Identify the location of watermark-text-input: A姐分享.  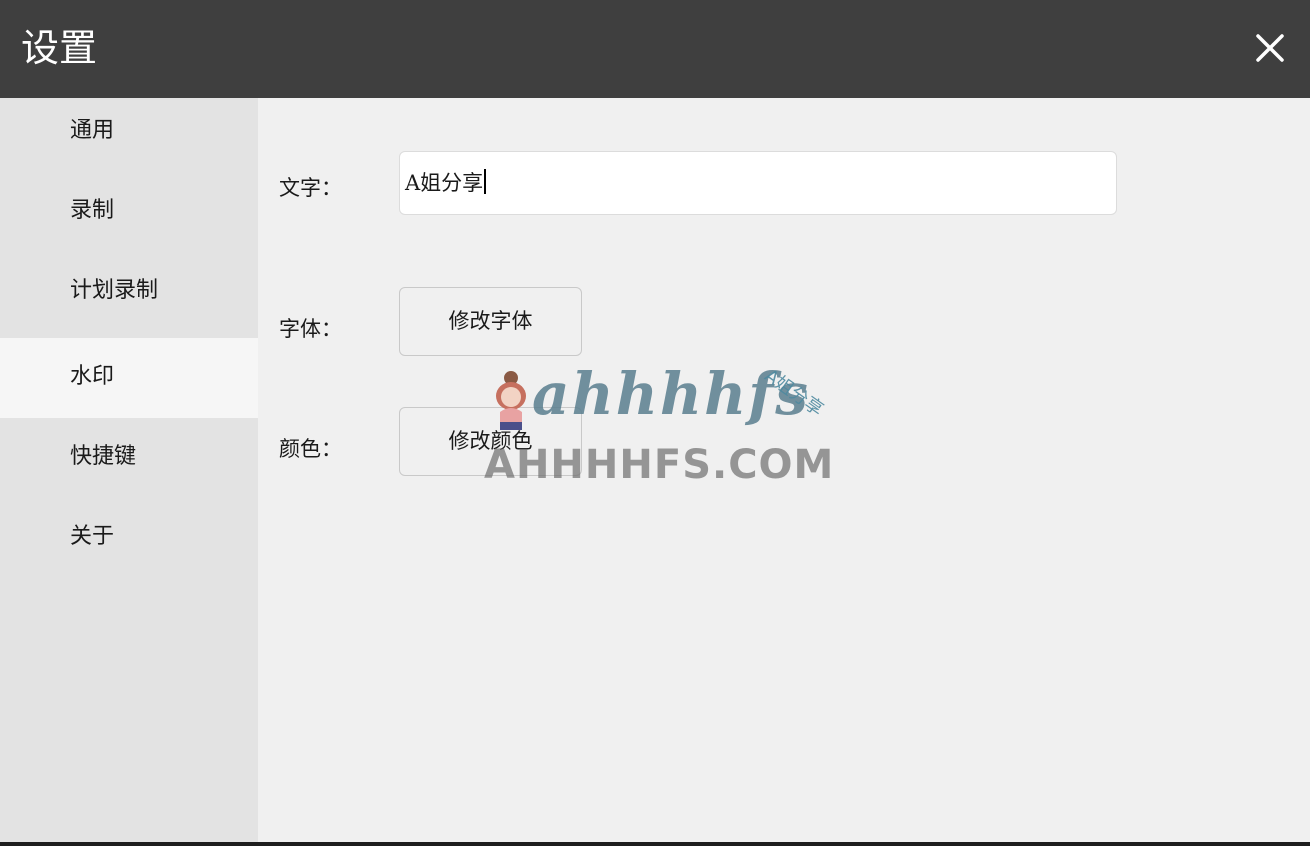
(758, 183).